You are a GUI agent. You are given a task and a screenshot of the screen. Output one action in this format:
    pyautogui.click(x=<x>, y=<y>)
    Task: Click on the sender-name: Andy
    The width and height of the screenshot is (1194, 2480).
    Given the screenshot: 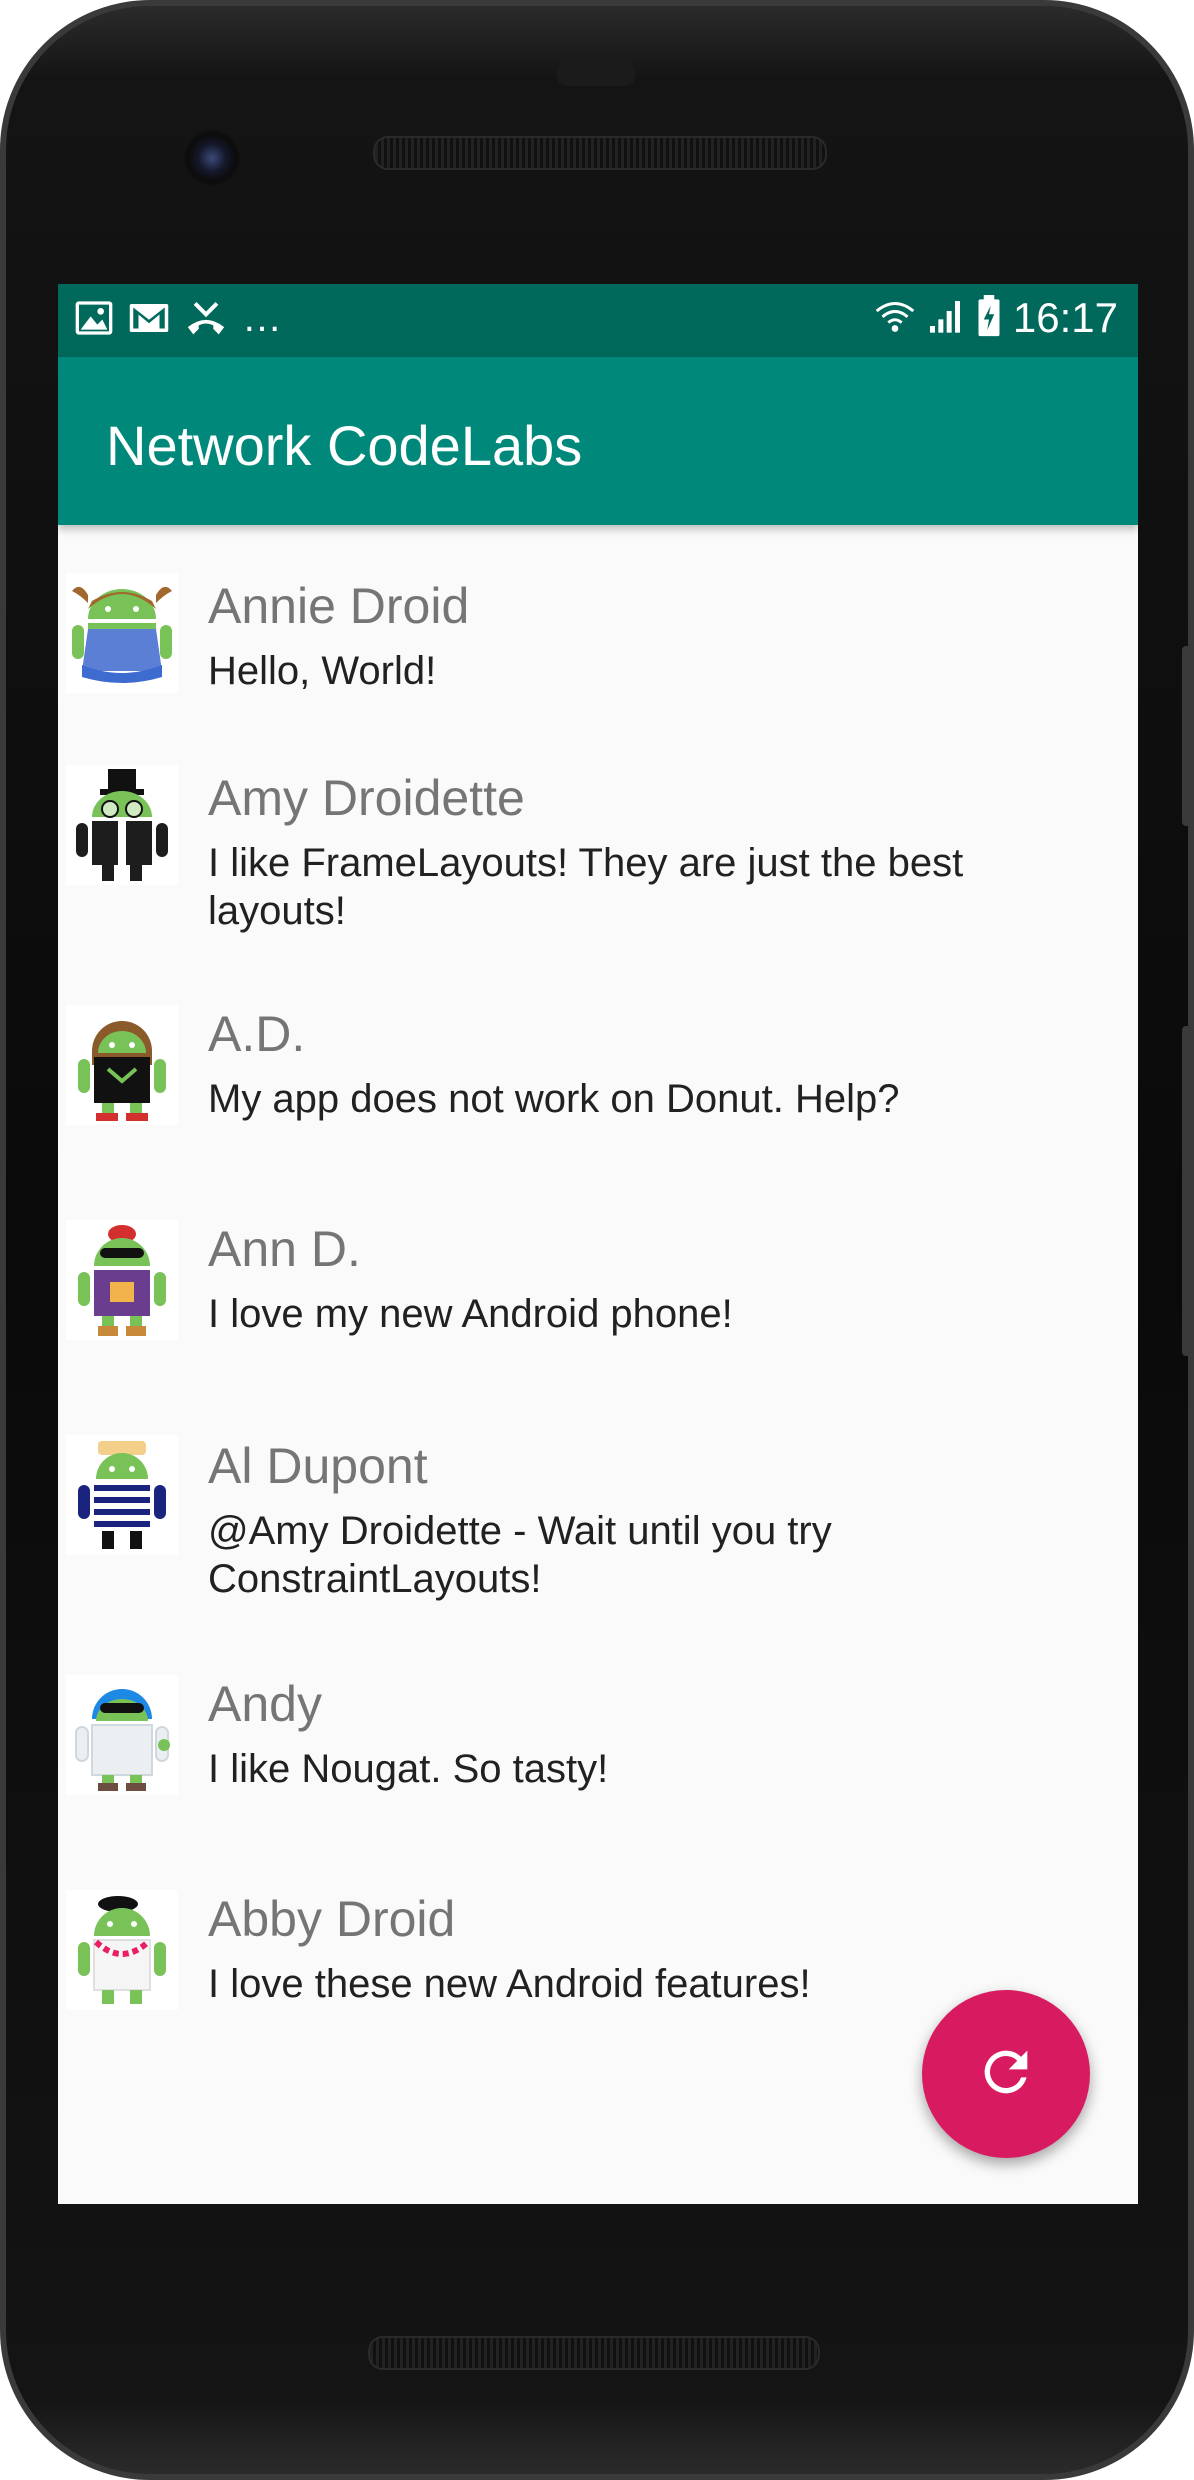 What is the action you would take?
    pyautogui.click(x=265, y=1704)
    